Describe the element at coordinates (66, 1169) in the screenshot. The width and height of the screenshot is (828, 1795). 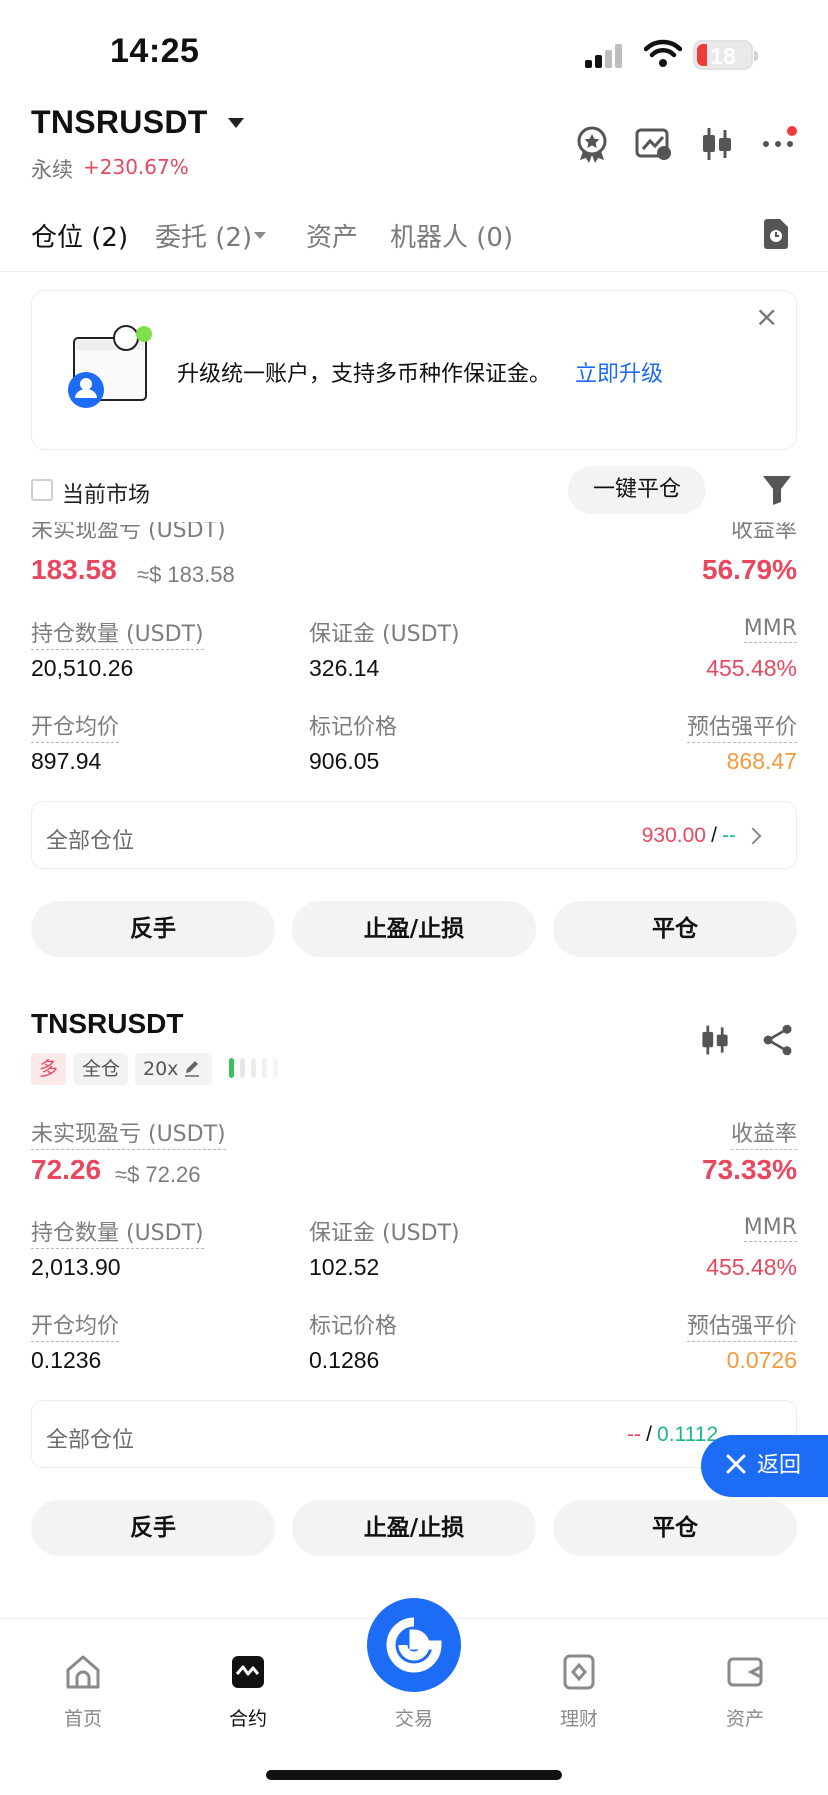
I see `unrealized-pnl-value: 72.26` at that location.